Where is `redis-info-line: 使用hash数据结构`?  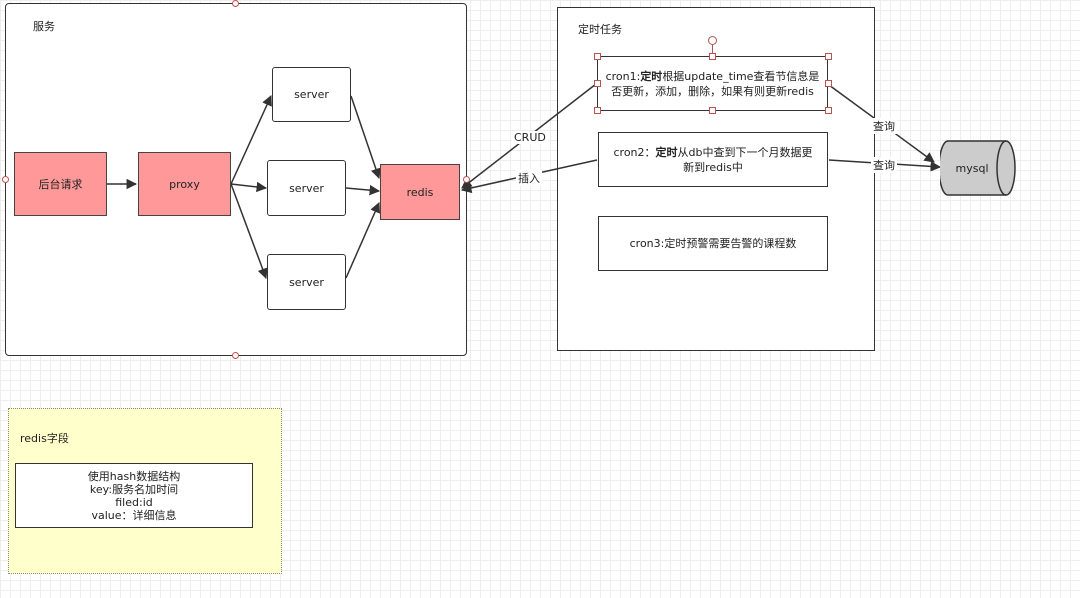
redis-info-line: 使用hash数据结构 is located at coordinates (134, 476).